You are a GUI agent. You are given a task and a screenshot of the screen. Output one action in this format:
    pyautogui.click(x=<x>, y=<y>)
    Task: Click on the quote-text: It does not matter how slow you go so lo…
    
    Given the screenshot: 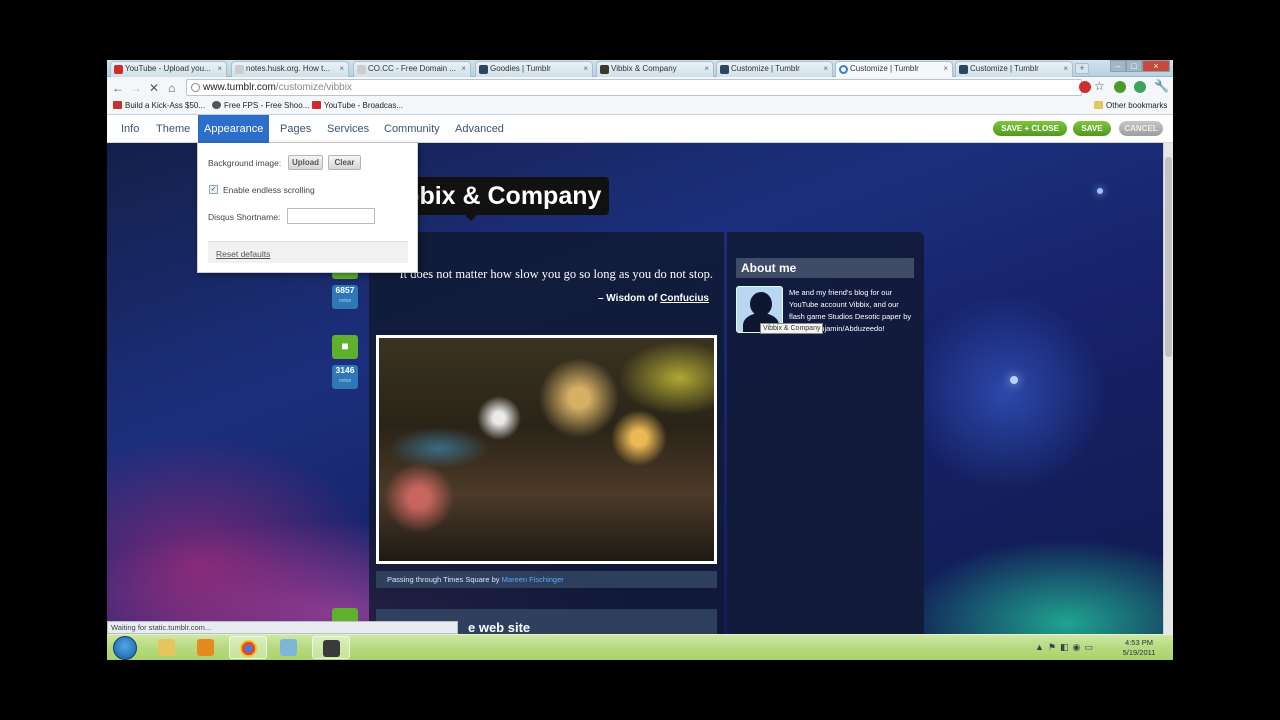 What is the action you would take?
    pyautogui.click(x=556, y=274)
    